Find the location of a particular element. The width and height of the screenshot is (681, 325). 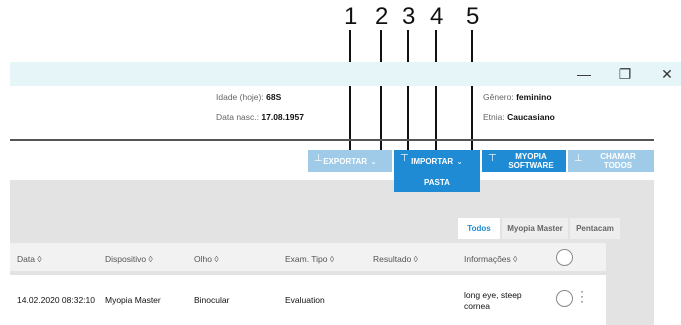

minimize-button: — is located at coordinates (584, 74).